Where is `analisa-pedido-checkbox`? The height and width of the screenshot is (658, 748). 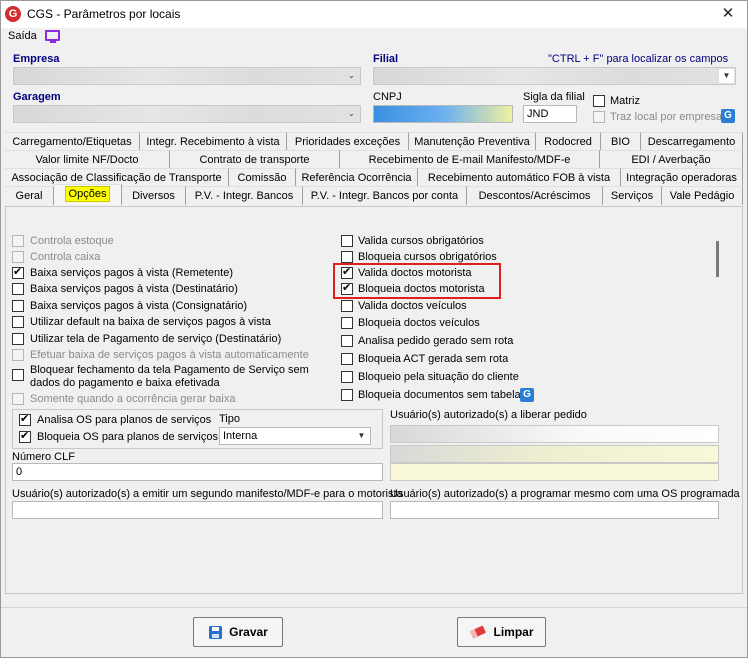 analisa-pedido-checkbox is located at coordinates (347, 341).